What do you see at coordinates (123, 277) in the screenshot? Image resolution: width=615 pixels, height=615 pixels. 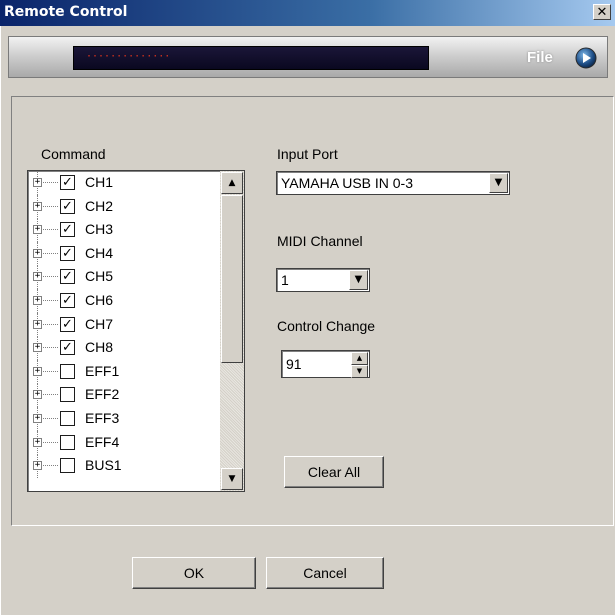 I see `tree-item: + ✓ CH5` at bounding box center [123, 277].